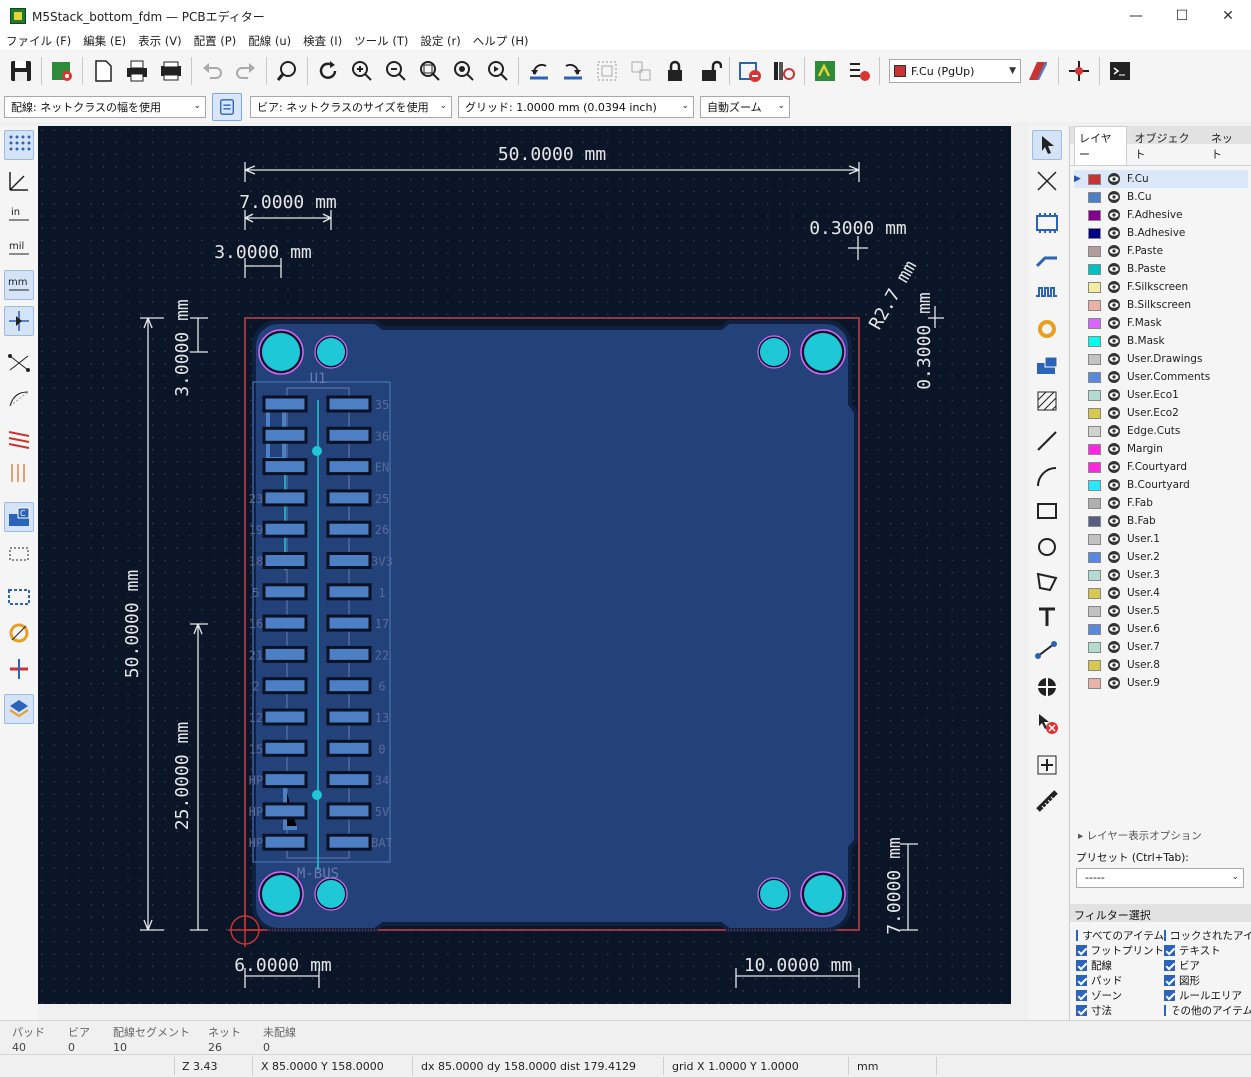  What do you see at coordinates (1038, 71) in the screenshot?
I see `layer-pair-icon` at bounding box center [1038, 71].